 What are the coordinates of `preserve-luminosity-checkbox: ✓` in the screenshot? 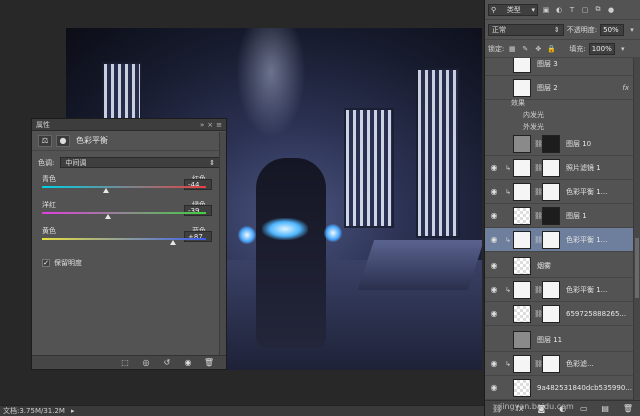 It's located at (46, 263).